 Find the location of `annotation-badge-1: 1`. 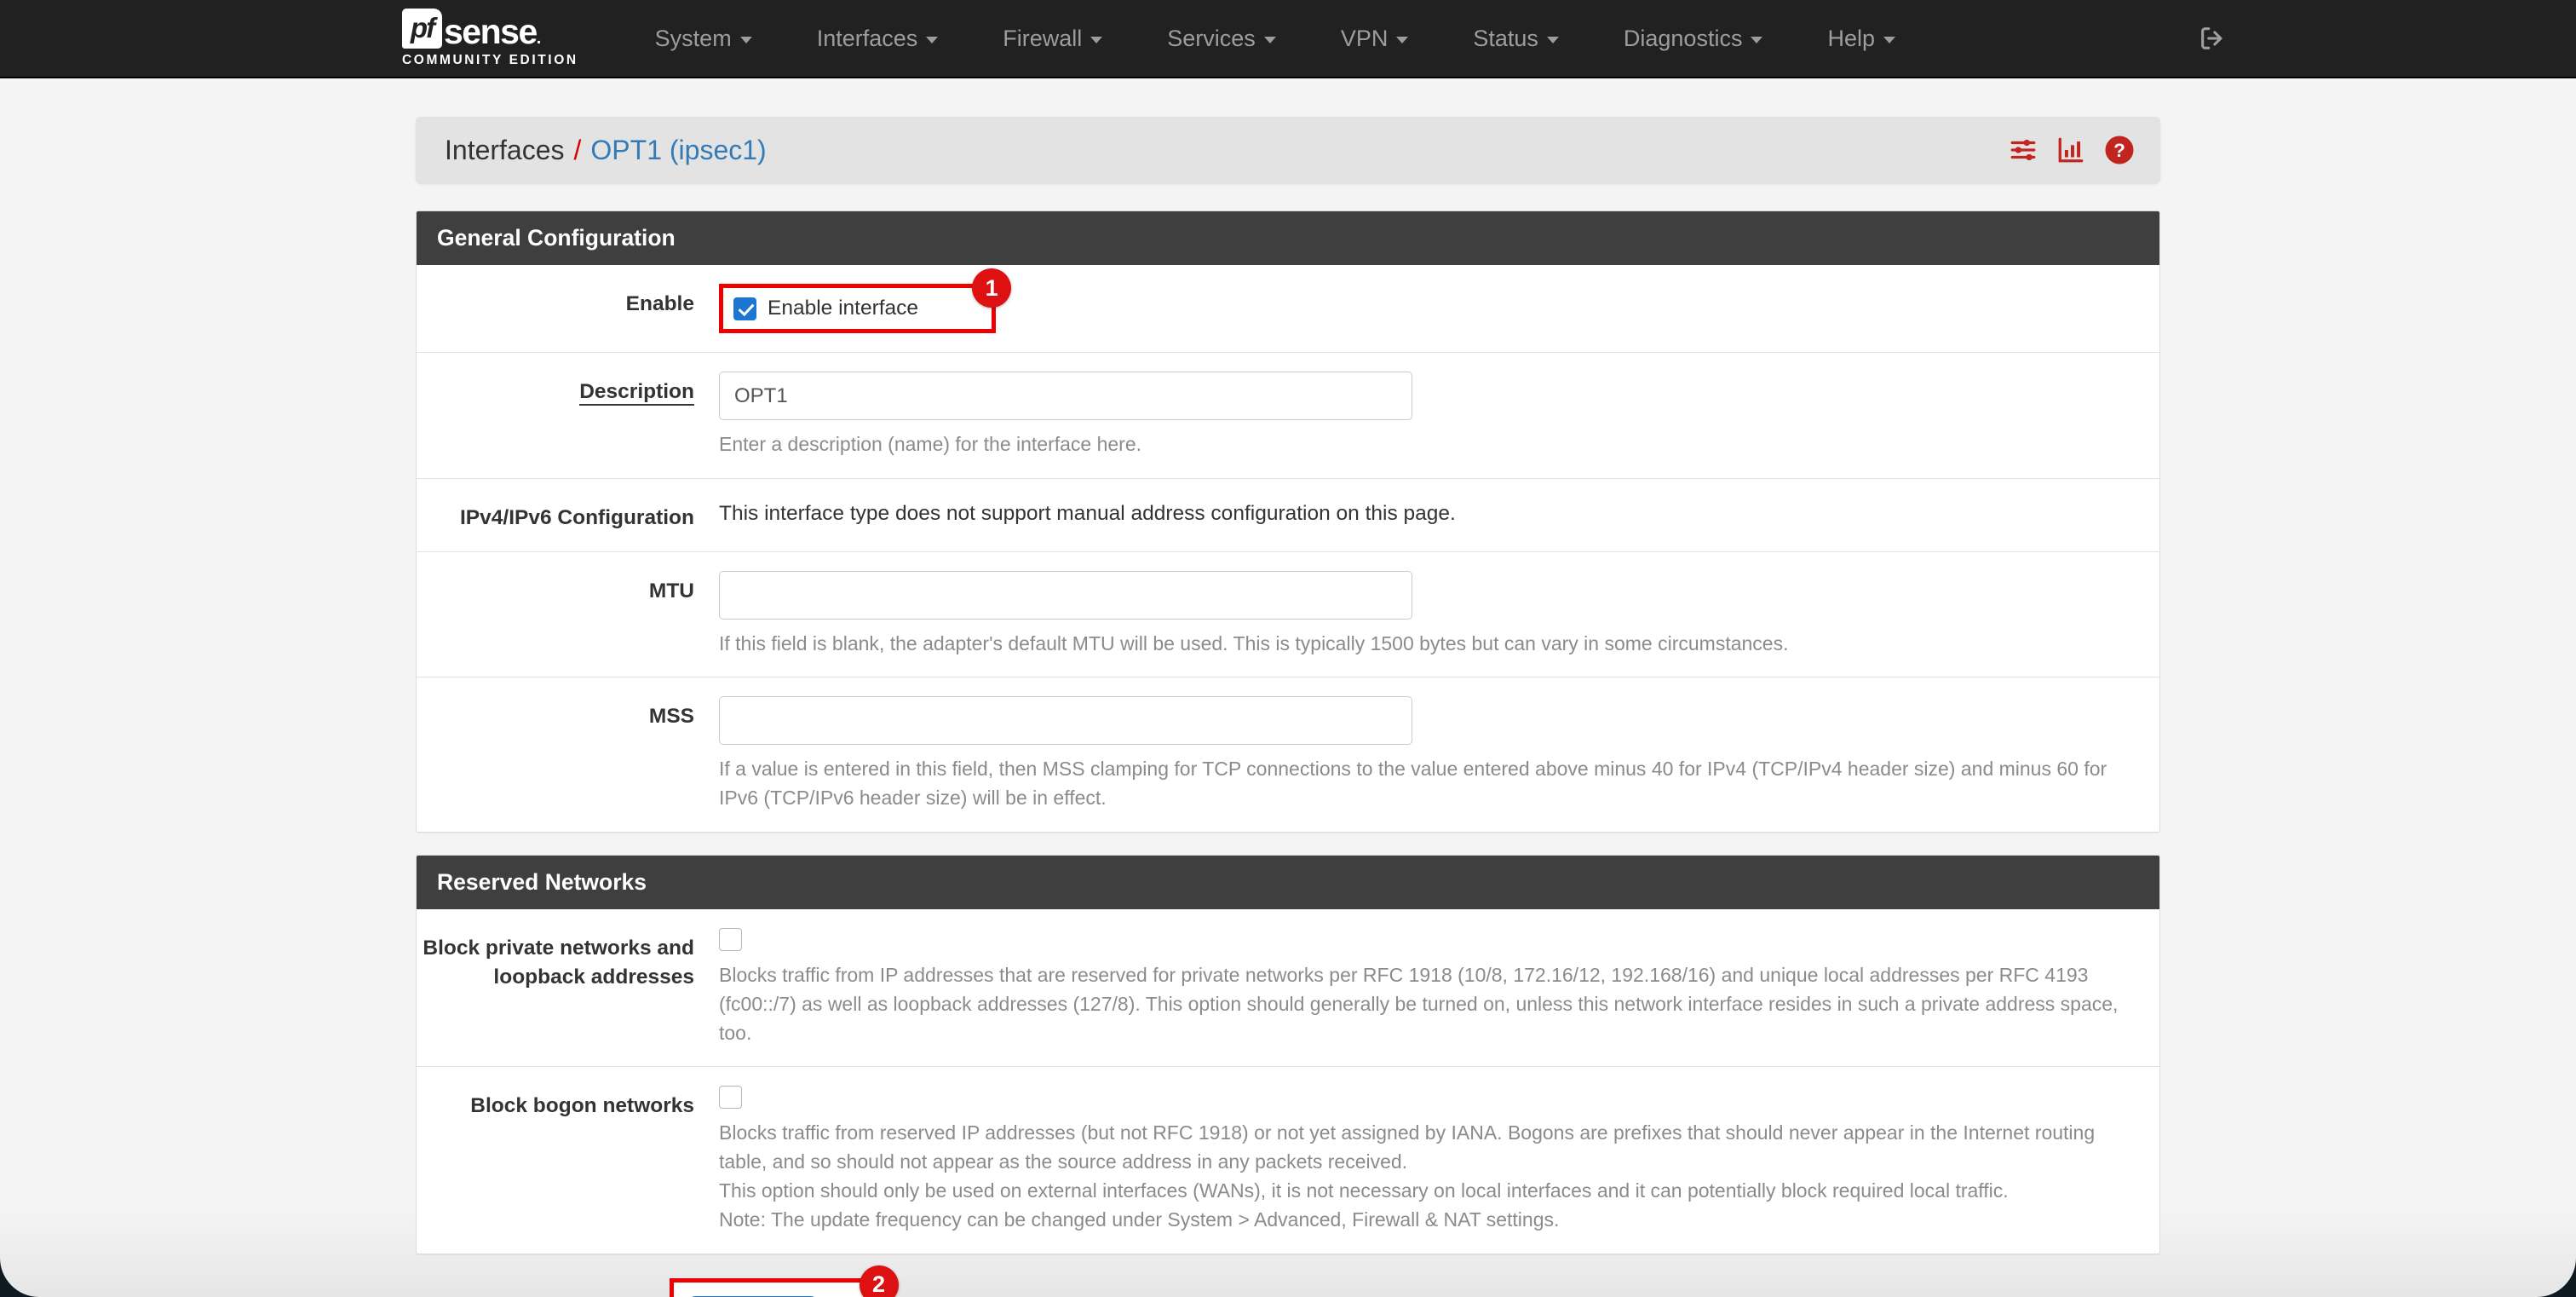

annotation-badge-1: 1 is located at coordinates (992, 288).